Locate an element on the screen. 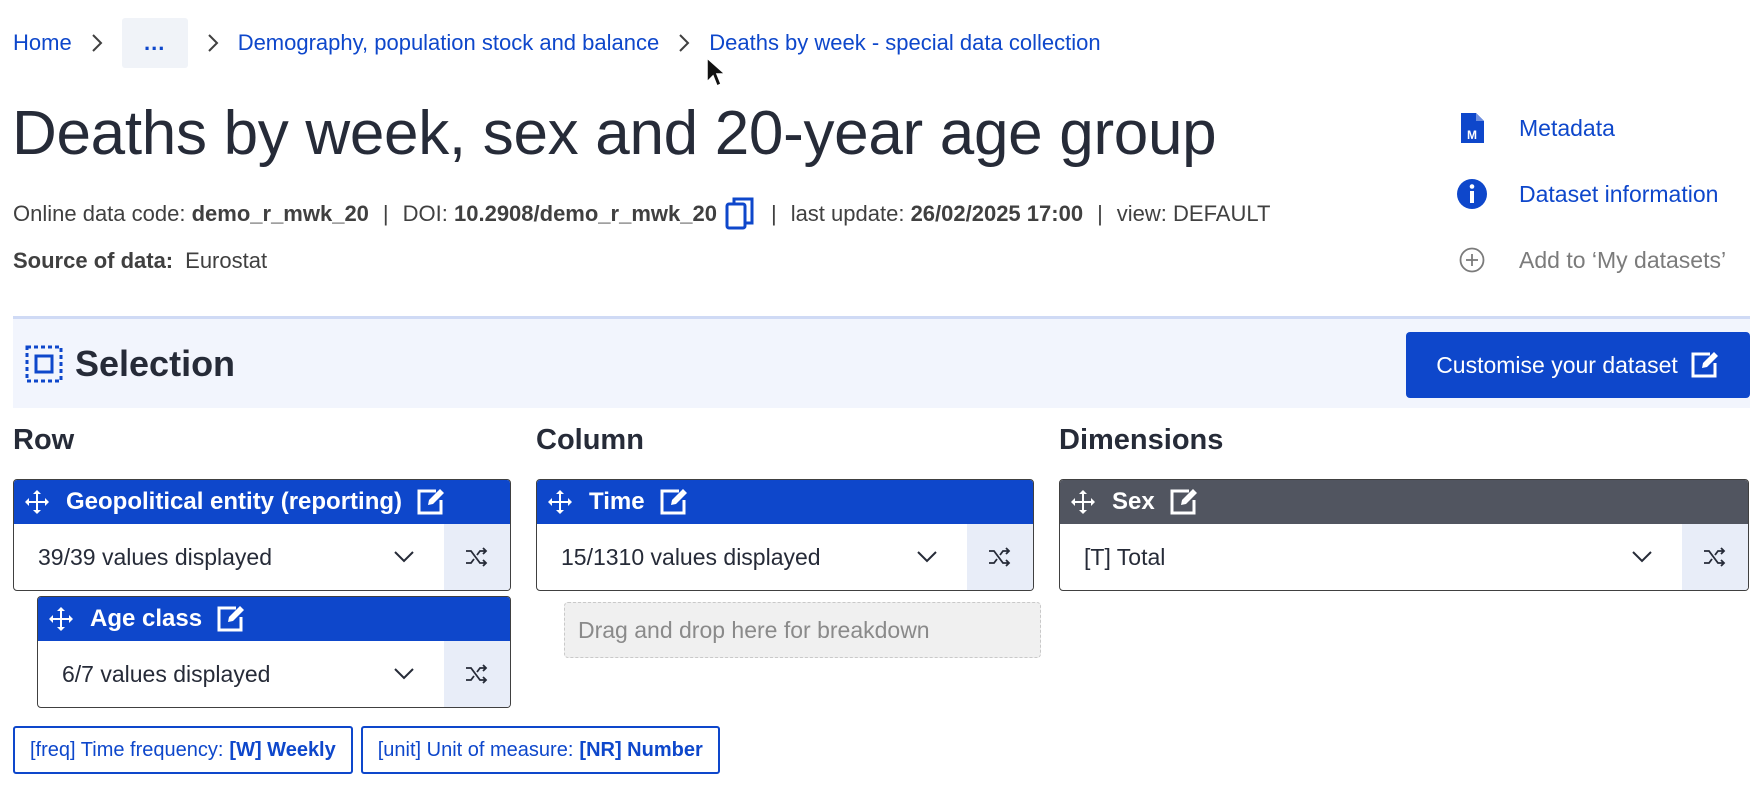 Image resolution: width=1763 pixels, height=791 pixels. dataset-information-link: Dataset information is located at coordinates (1605, 194).